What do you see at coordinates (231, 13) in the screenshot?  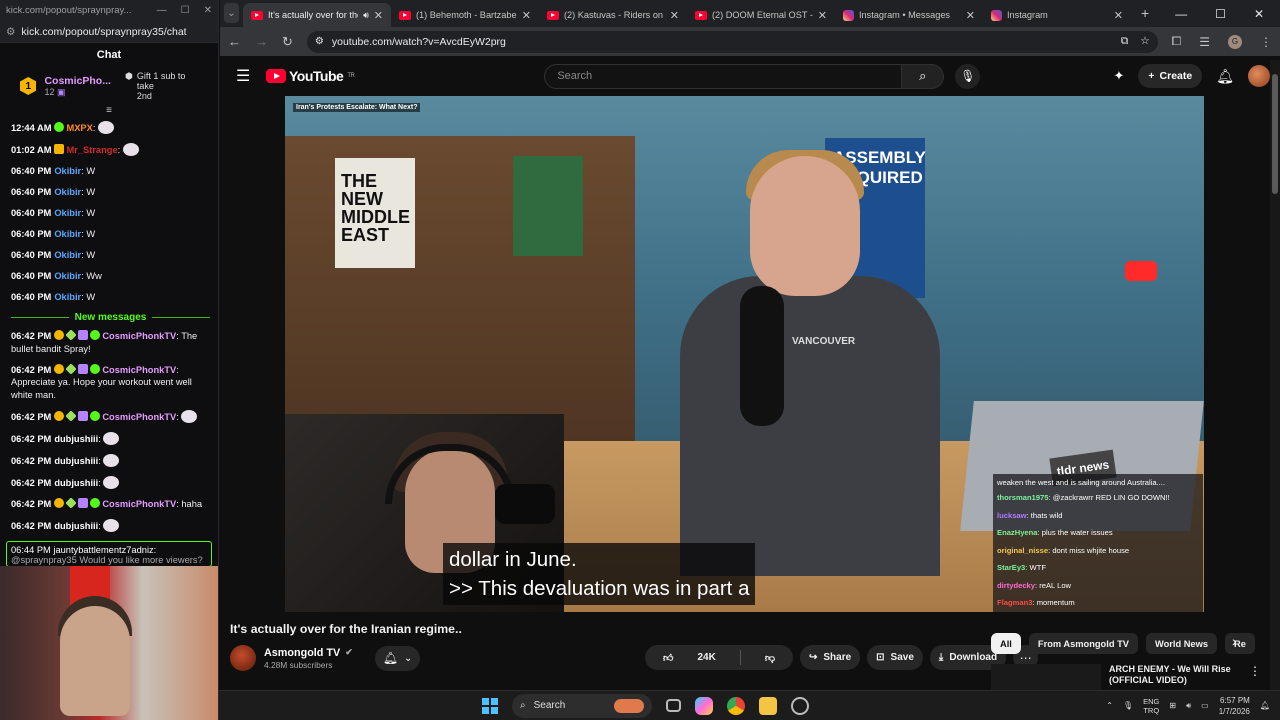 I see `tab-search-button: ⌄` at bounding box center [231, 13].